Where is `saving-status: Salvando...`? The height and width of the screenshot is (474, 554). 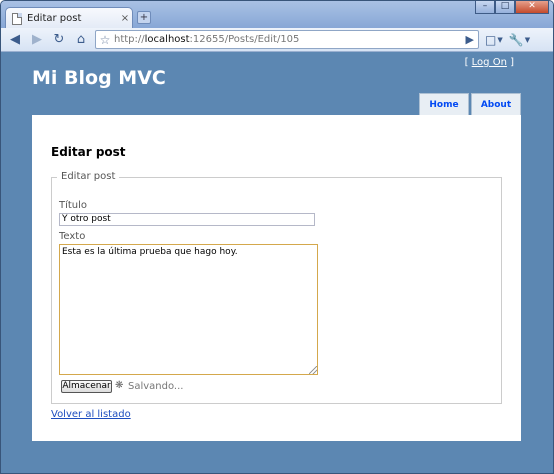
saving-status: Salvando... is located at coordinates (156, 386).